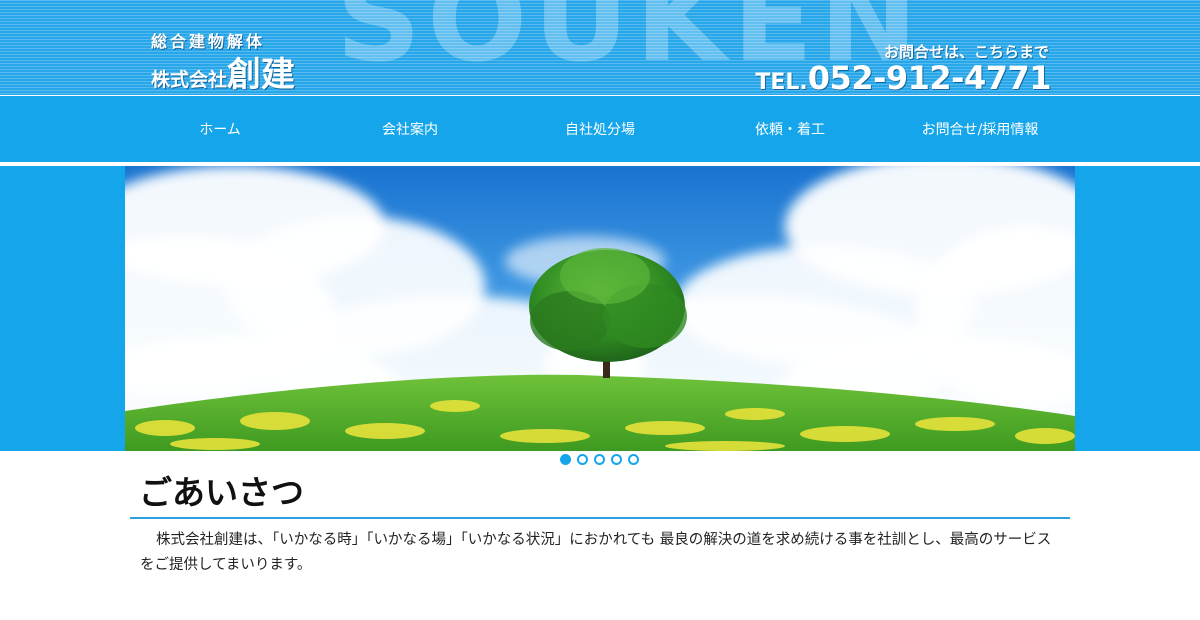 The image size is (1200, 620). I want to click on main-nav: ホーム 会社案内 自社処分場 依頼・着工 お問合せ/採用情報, so click(600, 129).